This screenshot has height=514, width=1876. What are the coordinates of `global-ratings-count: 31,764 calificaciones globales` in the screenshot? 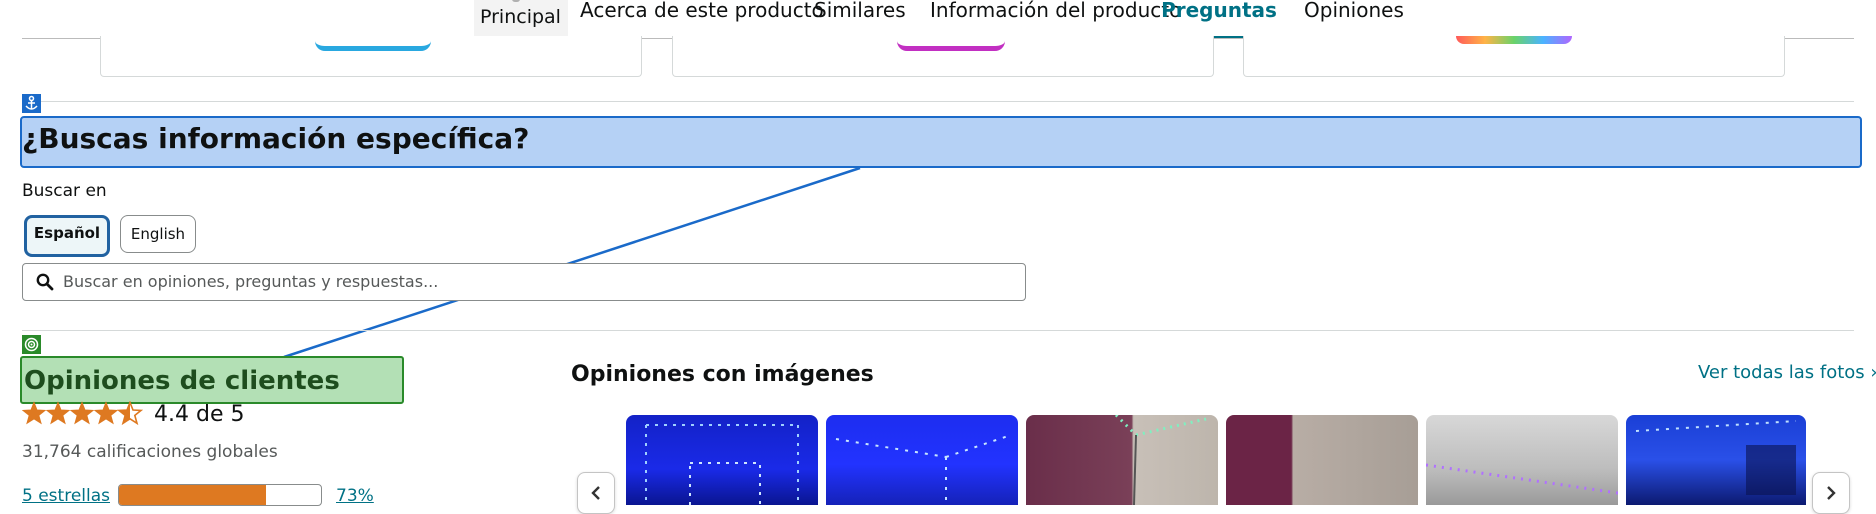 It's located at (150, 452).